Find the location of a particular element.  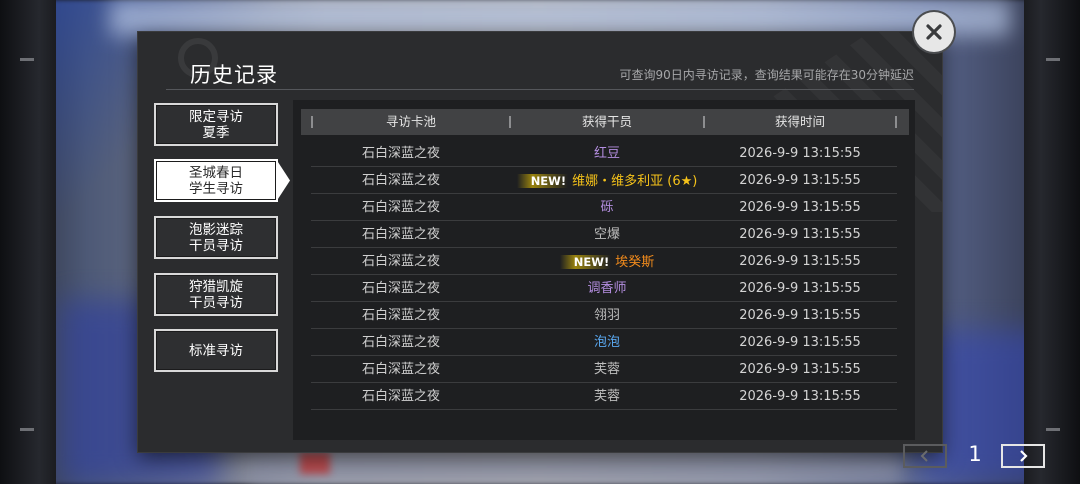

dialog-title: 历史记录 is located at coordinates (234, 75).